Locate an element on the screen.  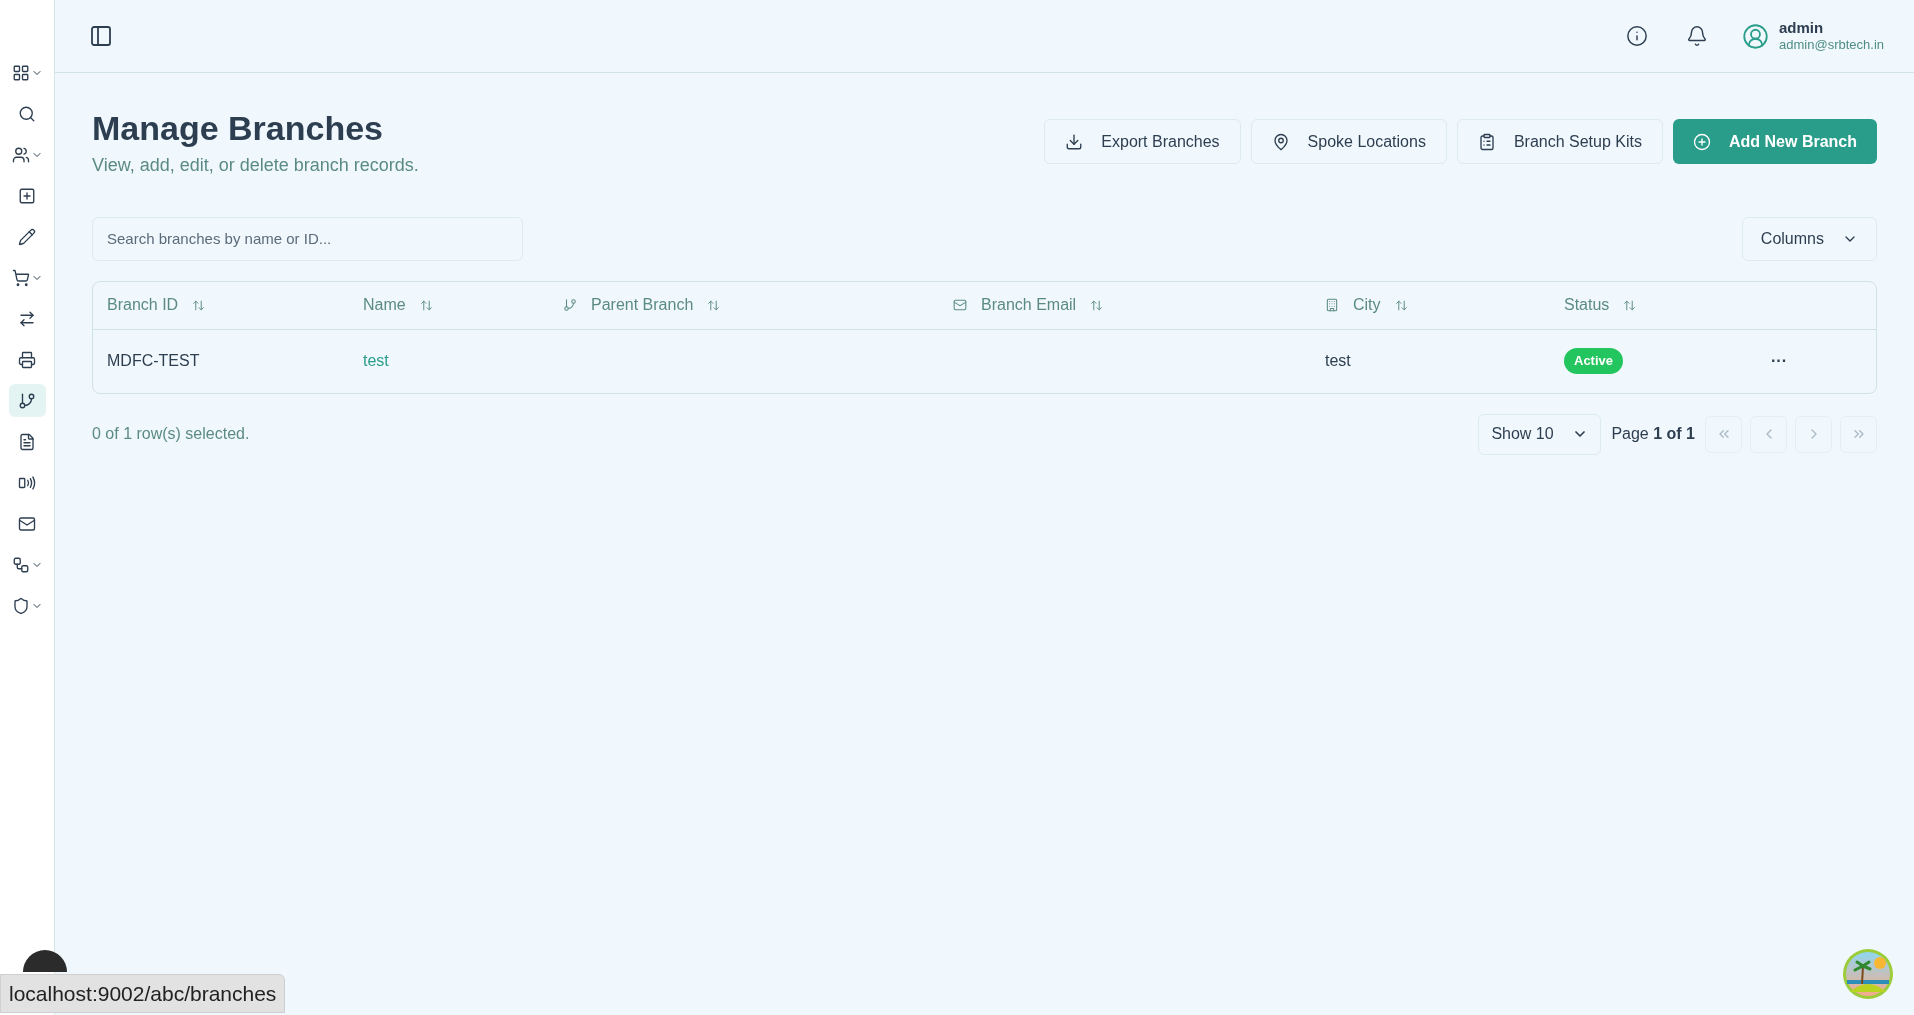
page-indicator: Page 1 of 1 is located at coordinates (1653, 434).